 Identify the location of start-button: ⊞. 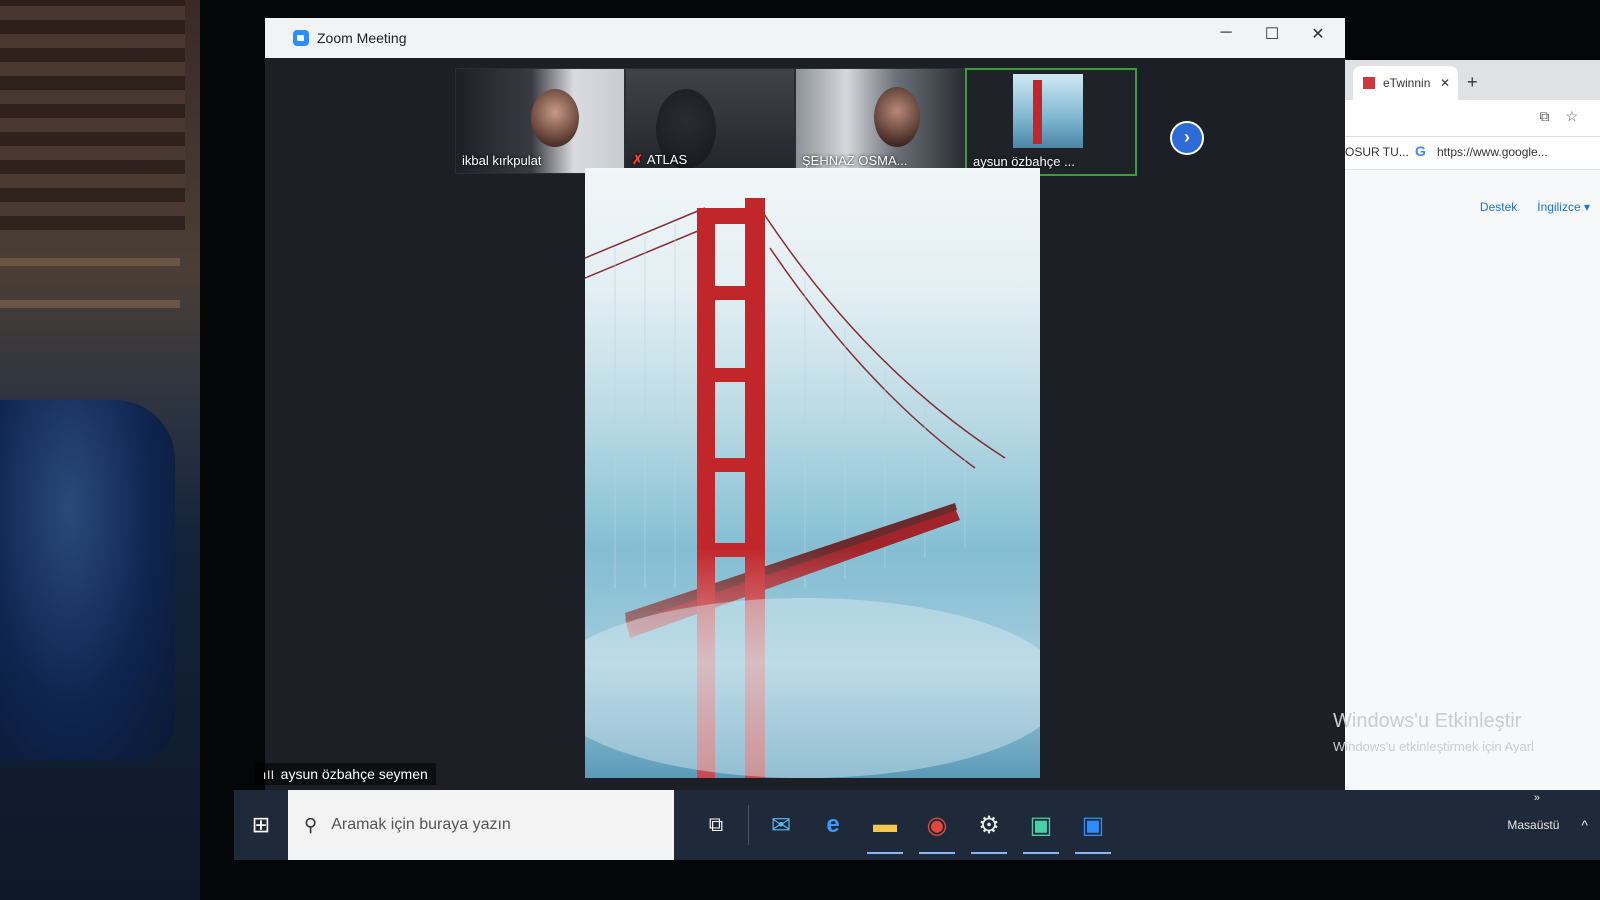
(261, 825).